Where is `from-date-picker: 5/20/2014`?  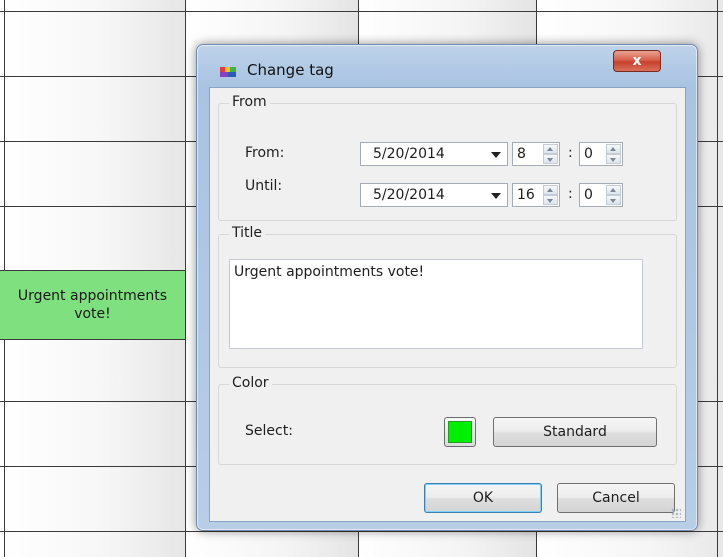 from-date-picker: 5/20/2014 is located at coordinates (434, 154).